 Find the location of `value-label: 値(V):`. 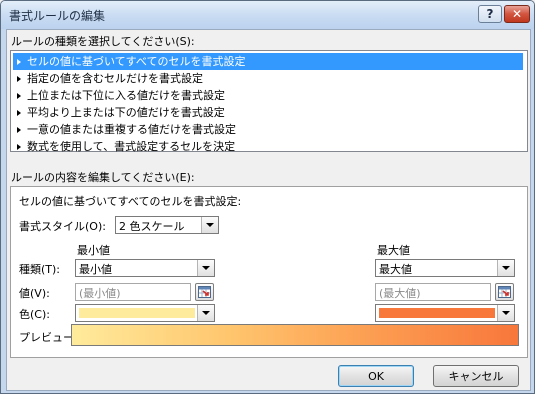

value-label: 値(V): is located at coordinates (34, 293).